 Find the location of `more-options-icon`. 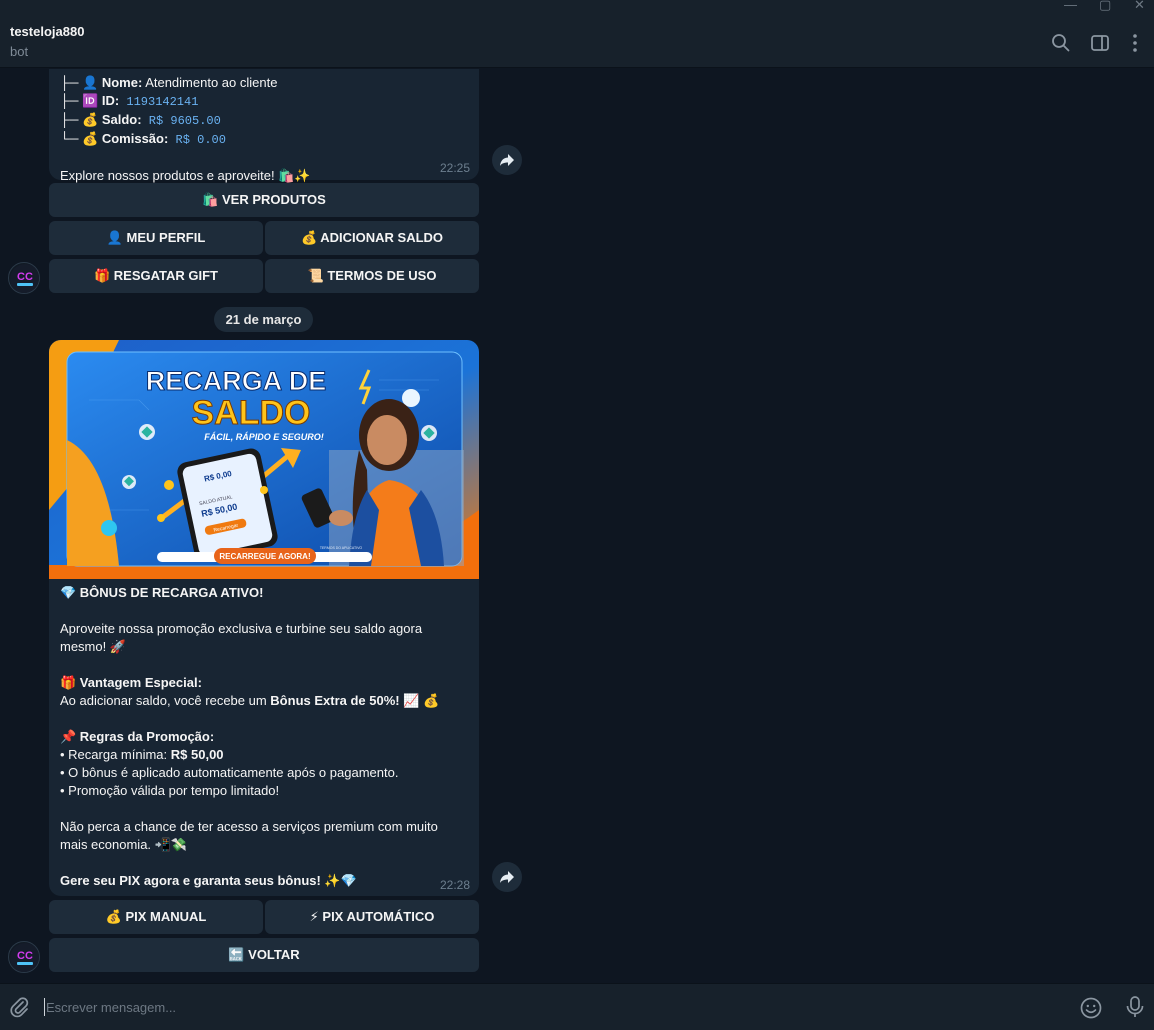

more-options-icon is located at coordinates (1135, 43).